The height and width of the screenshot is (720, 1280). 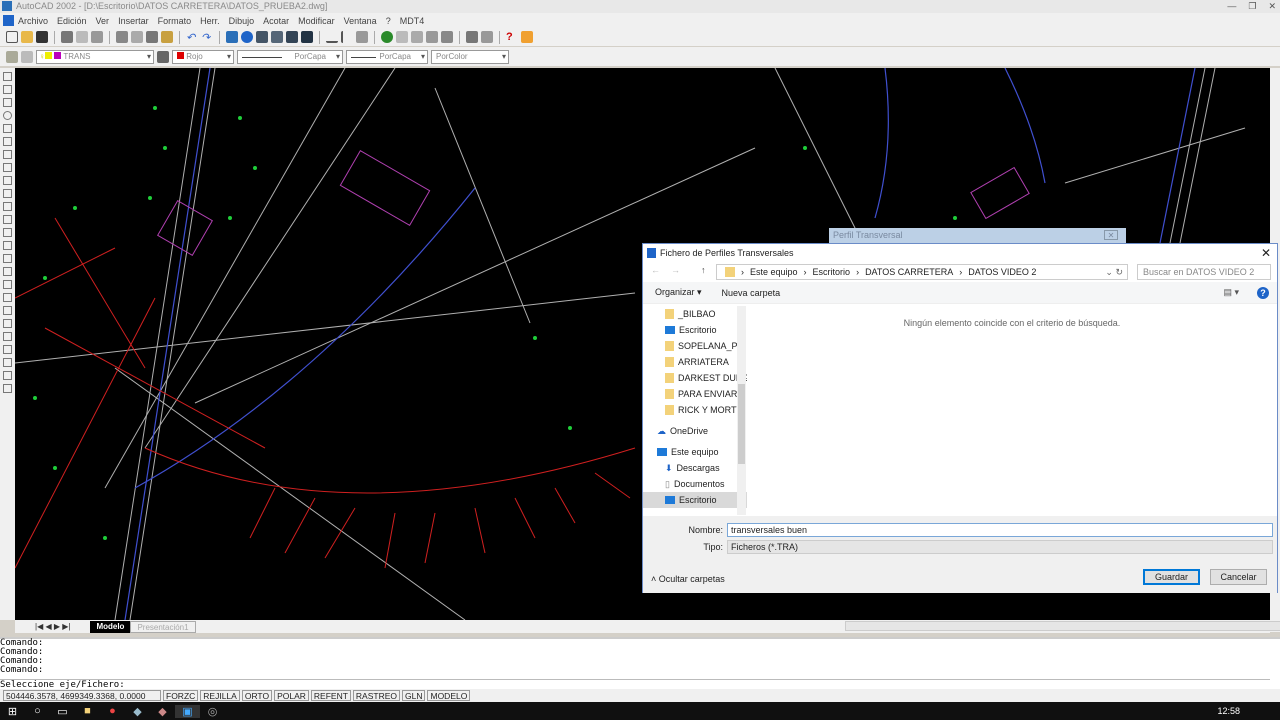 What do you see at coordinates (67, 37) in the screenshot?
I see `print-icon` at bounding box center [67, 37].